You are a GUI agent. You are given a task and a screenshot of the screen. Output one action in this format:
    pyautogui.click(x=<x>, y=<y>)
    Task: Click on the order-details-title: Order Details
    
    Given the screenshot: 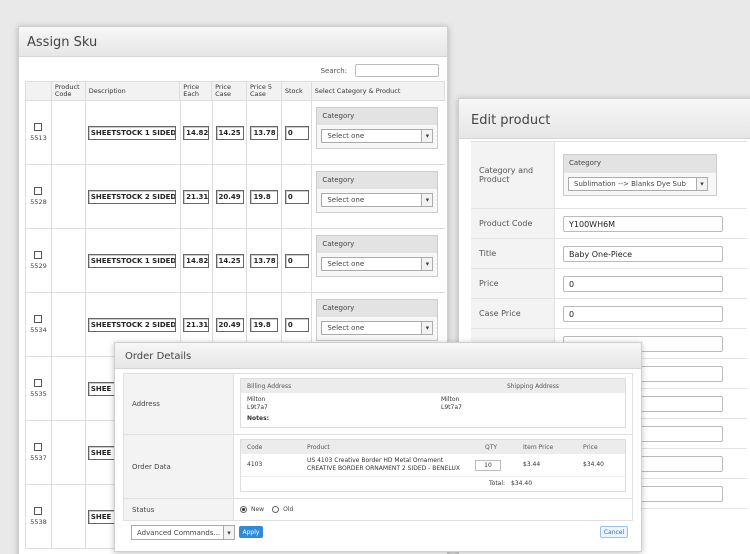 What is the action you would take?
    pyautogui.click(x=378, y=356)
    